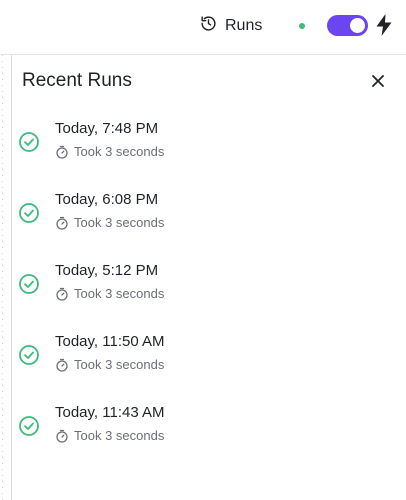  I want to click on top-toolbar: Runs, so click(203, 27).